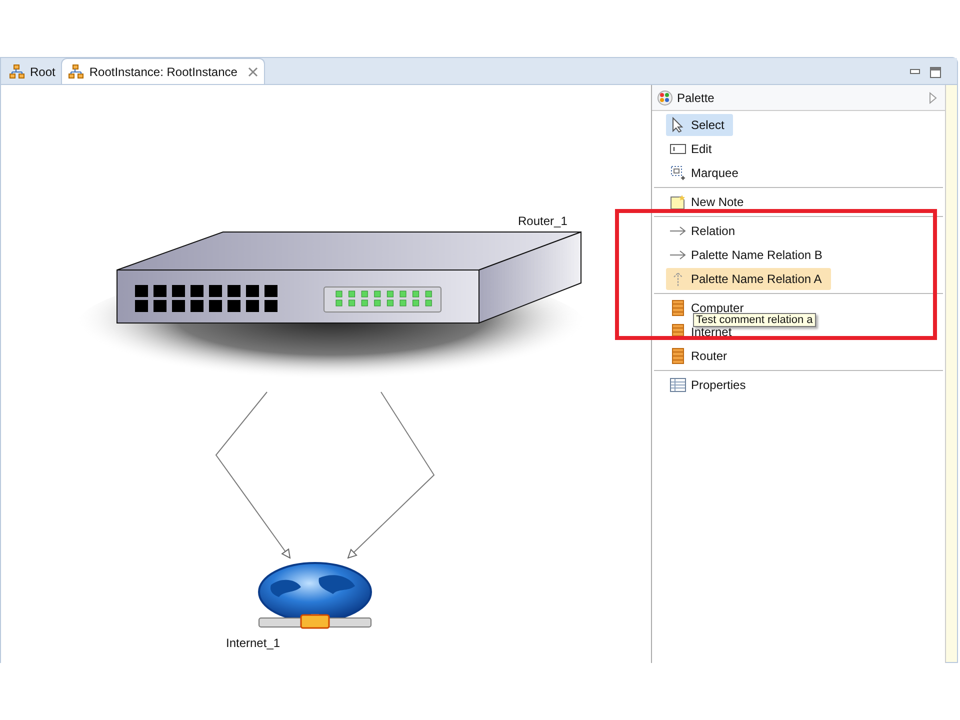 This screenshot has height=720, width=960. I want to click on palette-item: Palette Name Relation B, so click(749, 255).